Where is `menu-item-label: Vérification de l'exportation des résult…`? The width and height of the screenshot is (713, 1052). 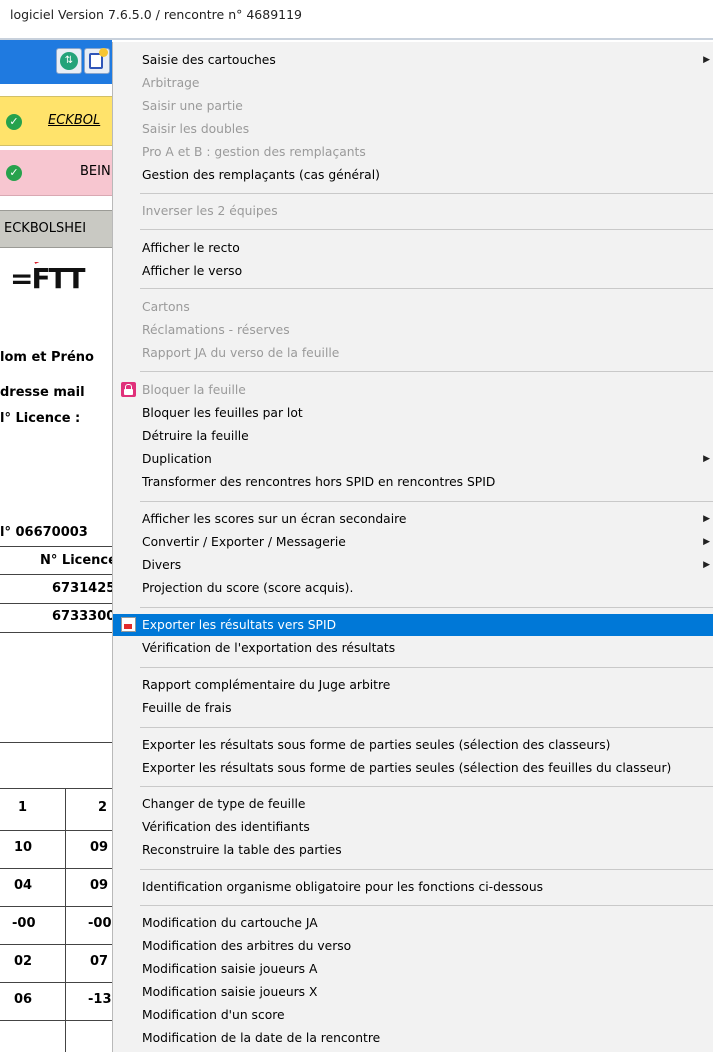 menu-item-label: Vérification de l'exportation des résult… is located at coordinates (269, 648).